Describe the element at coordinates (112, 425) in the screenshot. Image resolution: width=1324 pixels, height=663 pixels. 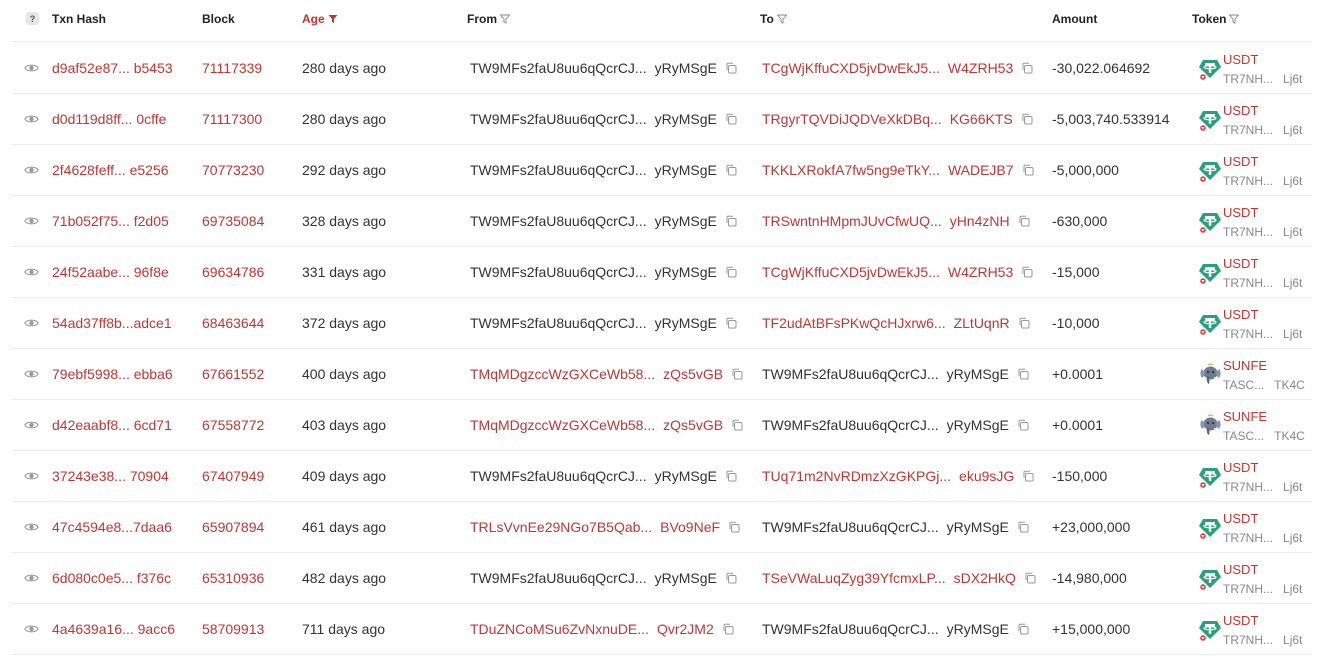
I see `txn-hash-link: d42eaabf8... 6cd71` at that location.